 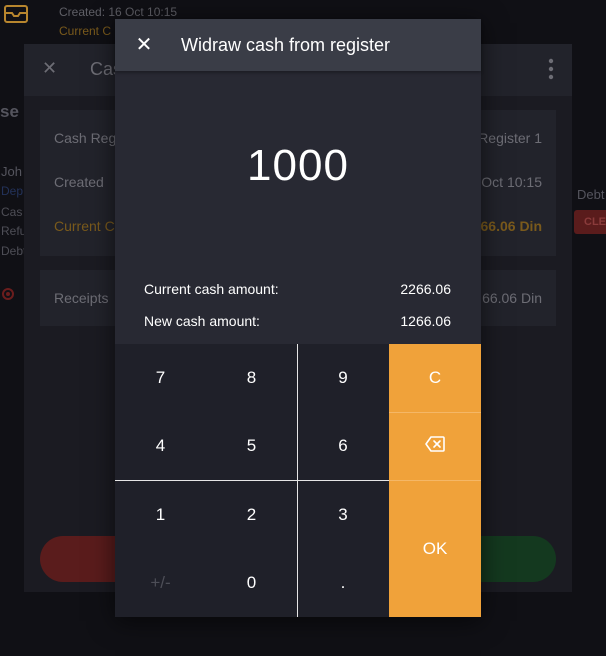 What do you see at coordinates (590, 222) in the screenshot?
I see `bg-clear-button: CLE` at bounding box center [590, 222].